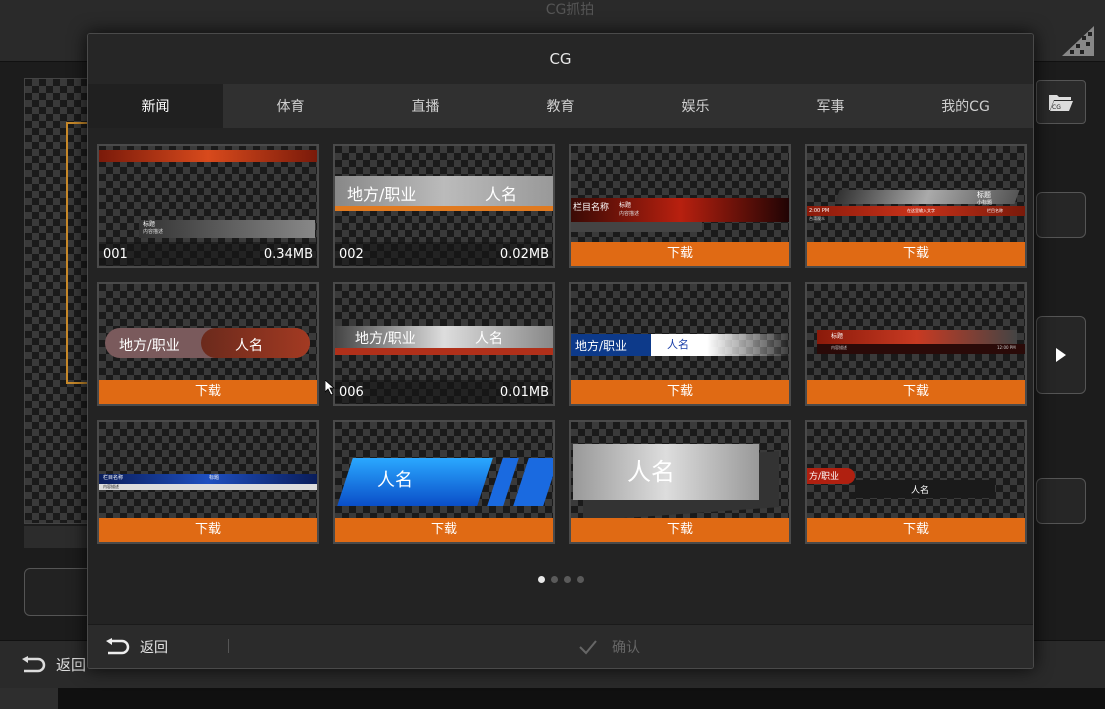 This screenshot has height=709, width=1105. I want to click on template-size: 0.01MB, so click(524, 392).